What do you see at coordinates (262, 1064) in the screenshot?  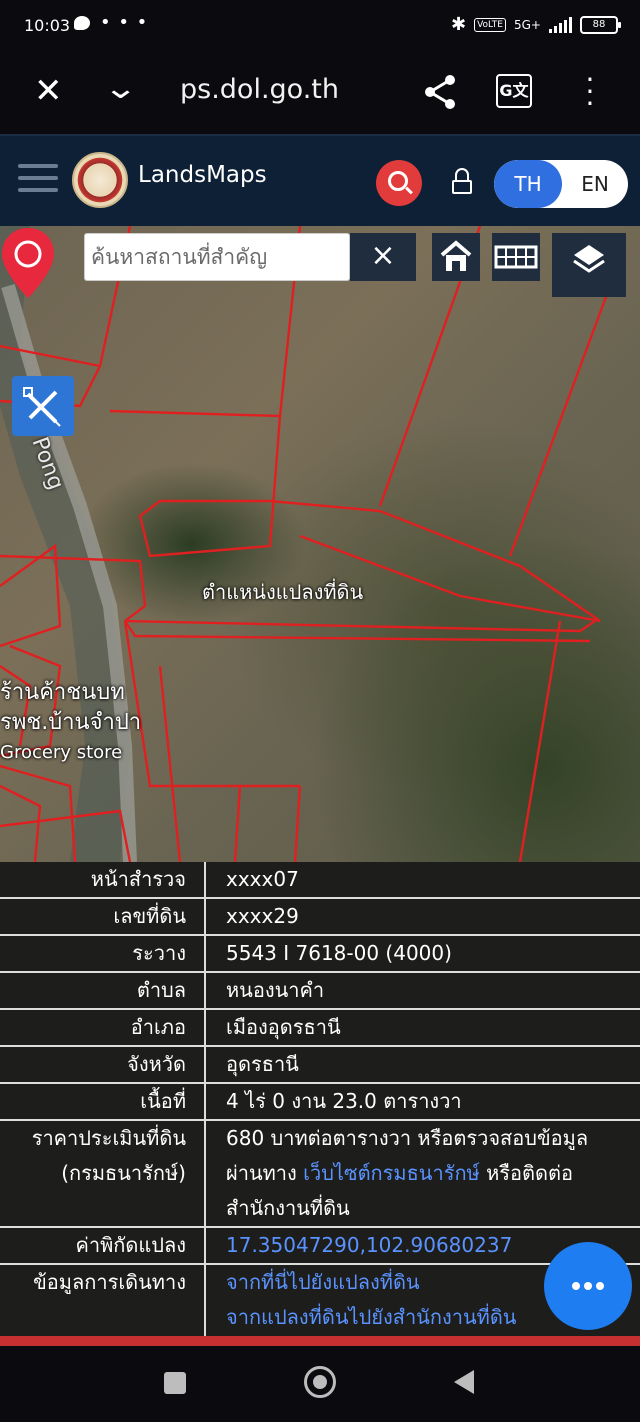 I see `info-value: อุดรธานี` at bounding box center [262, 1064].